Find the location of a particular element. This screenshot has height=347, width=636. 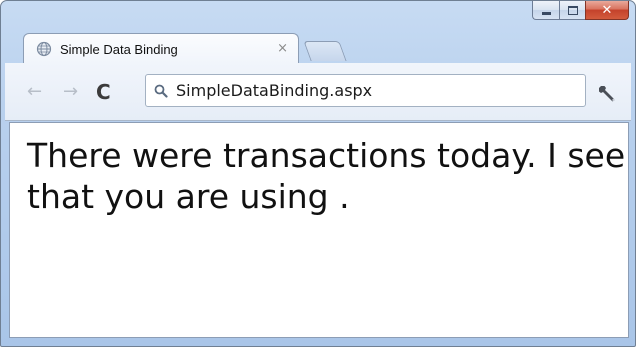

browser-tab: Simple Data Binding × is located at coordinates (161, 48).